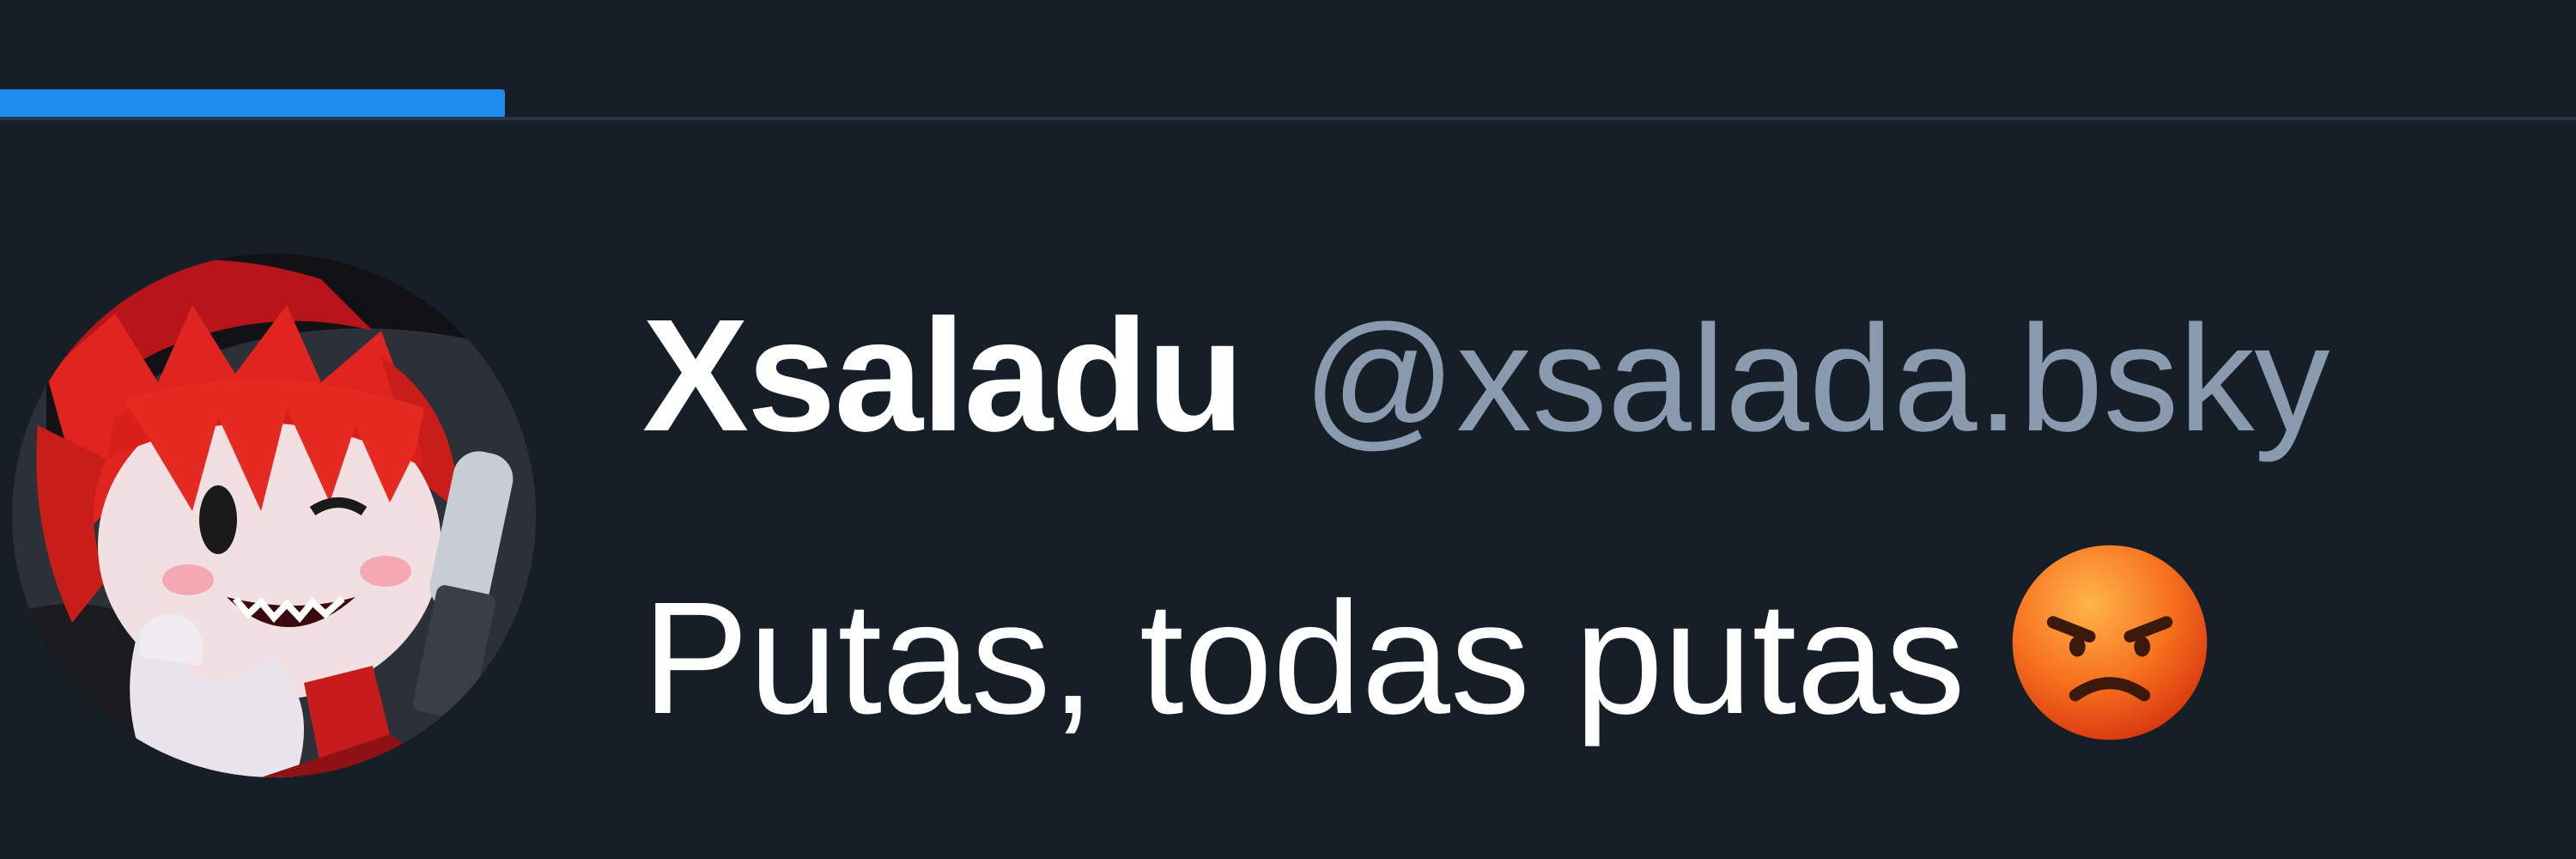 Image resolution: width=2576 pixels, height=859 pixels. I want to click on post-text: Putas, todas putas, so click(1426, 643).